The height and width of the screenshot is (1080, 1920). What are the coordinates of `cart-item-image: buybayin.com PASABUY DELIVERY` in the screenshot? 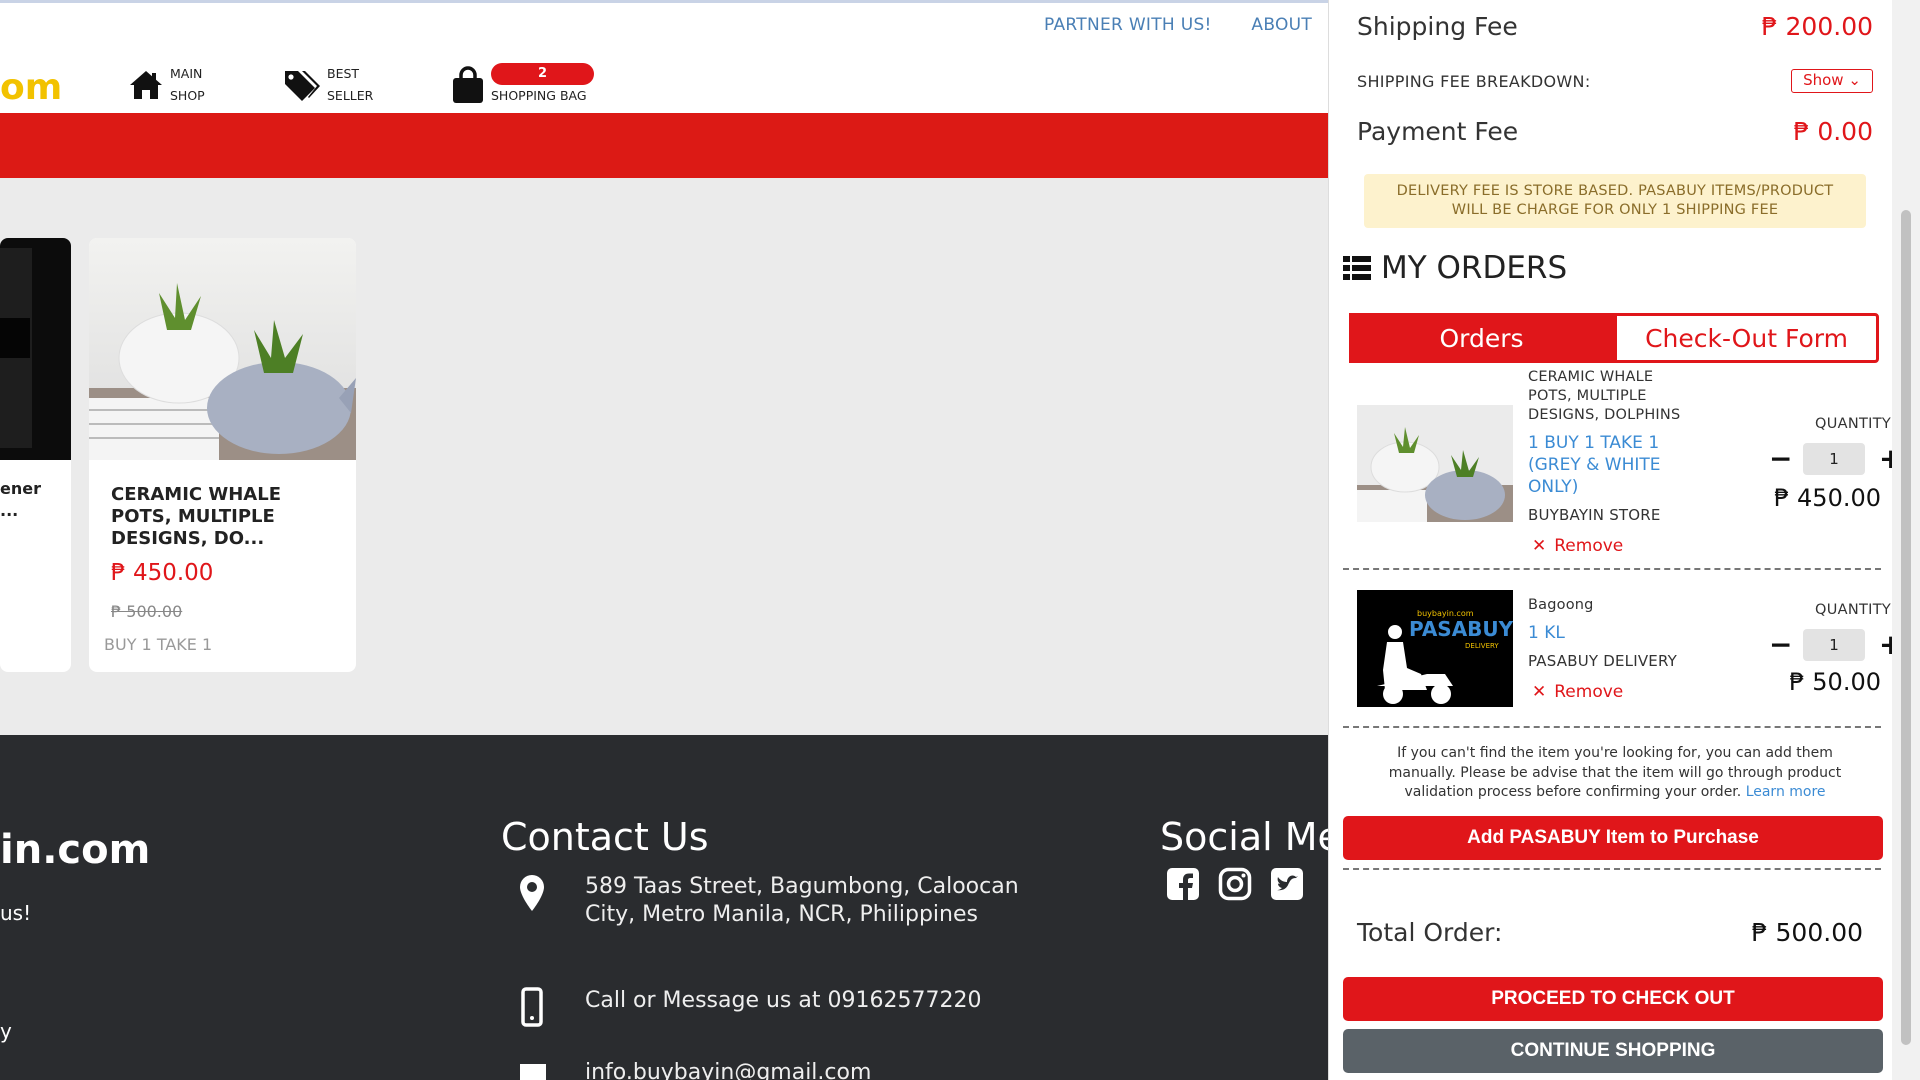 It's located at (1435, 648).